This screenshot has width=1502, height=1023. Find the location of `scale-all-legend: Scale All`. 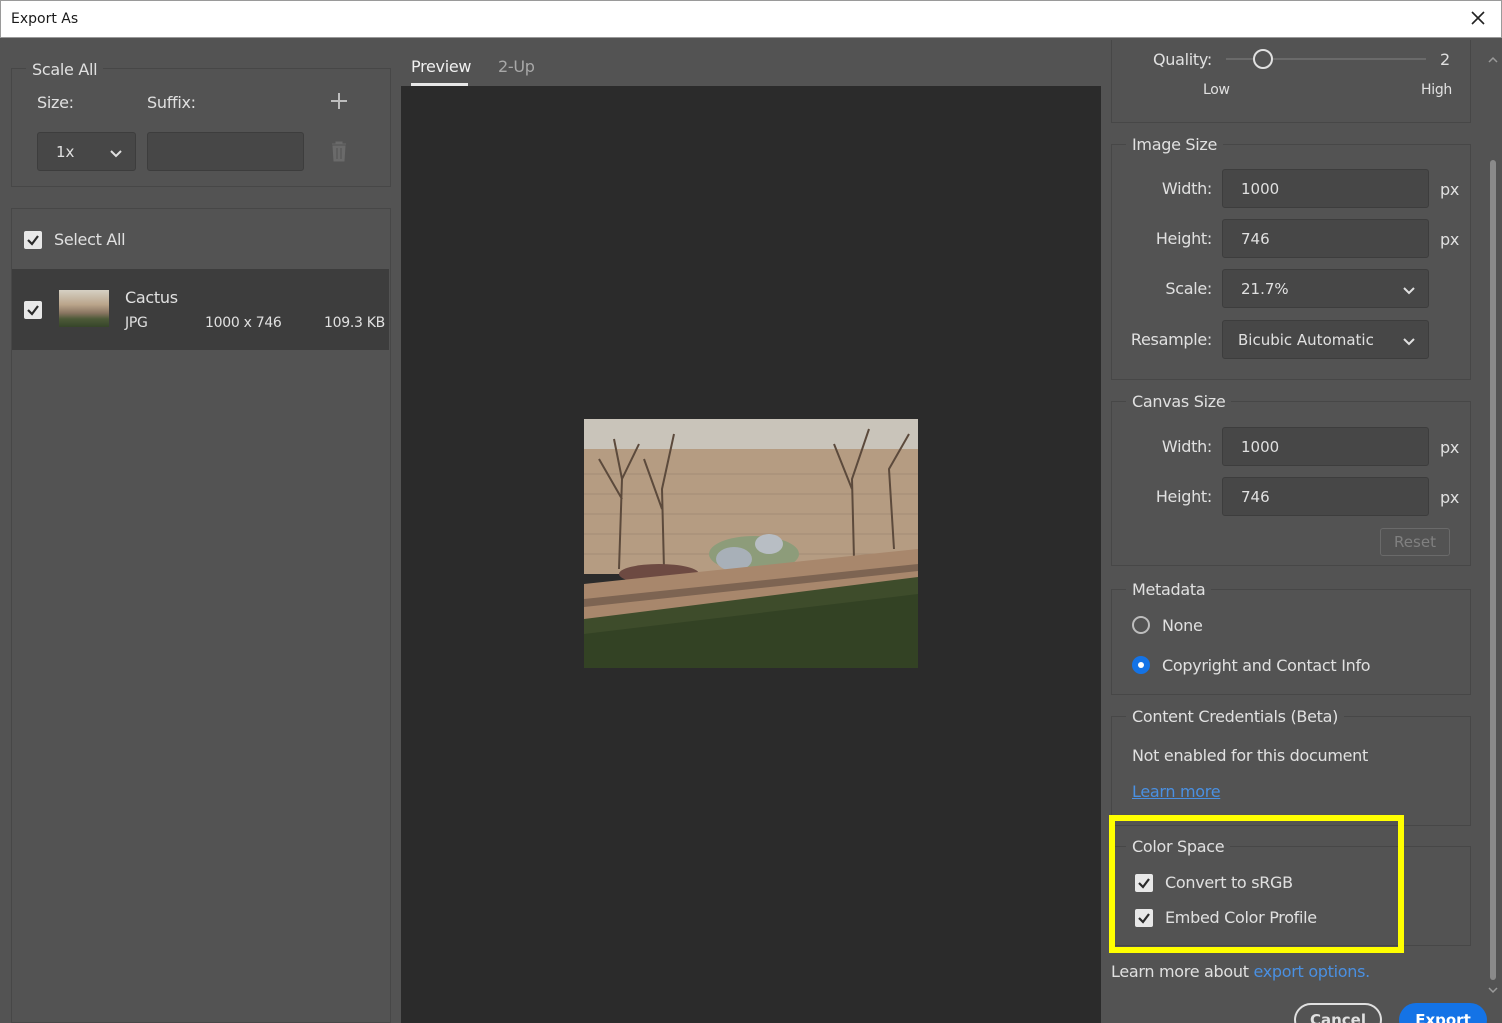

scale-all-legend: Scale All is located at coordinates (65, 69).